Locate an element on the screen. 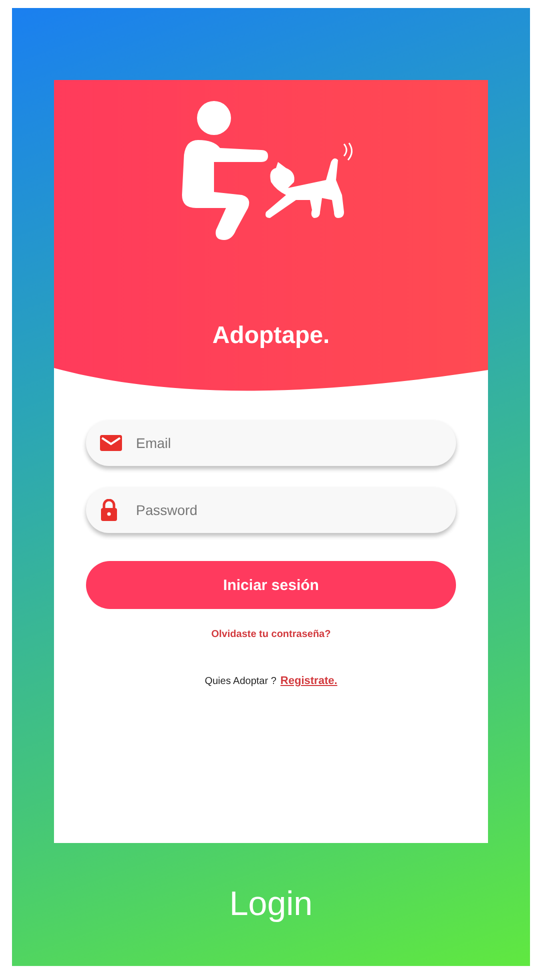 This screenshot has width=542, height=967. app-title: Adoptape. is located at coordinates (271, 336).